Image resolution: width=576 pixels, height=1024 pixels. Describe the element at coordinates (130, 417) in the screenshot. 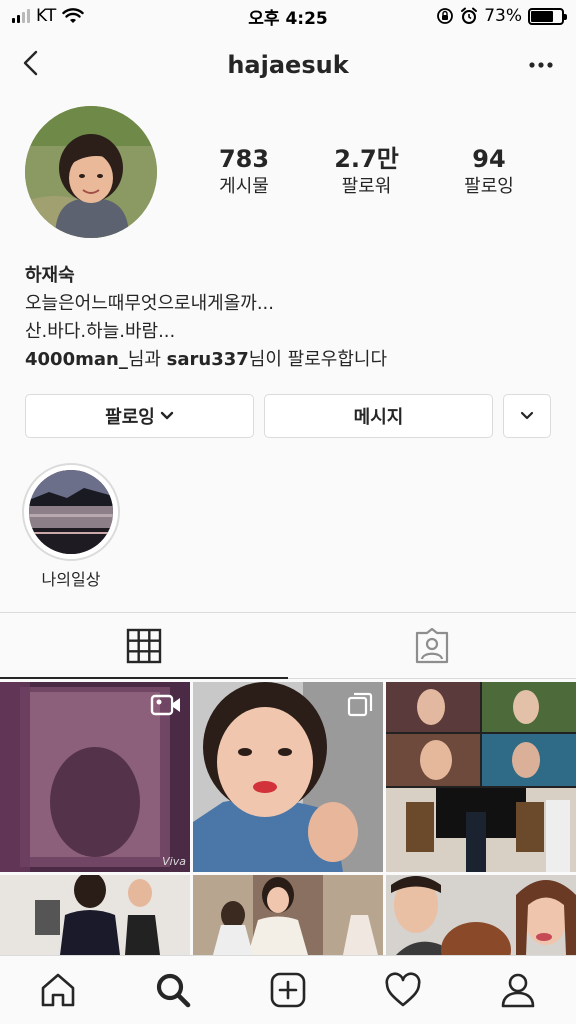

I see `following-button-label: 팔로잉` at that location.